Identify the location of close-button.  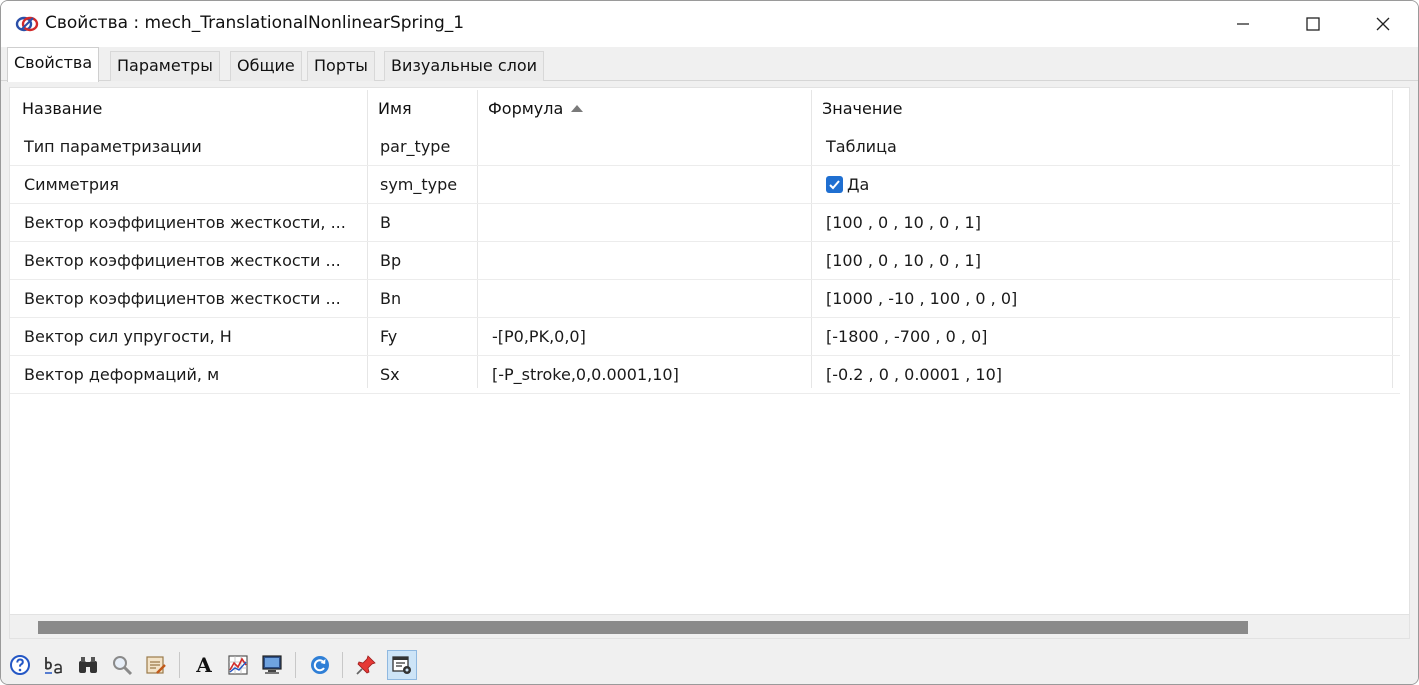
(1383, 24).